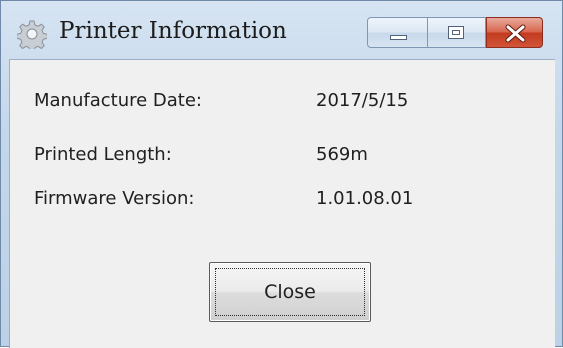 The height and width of the screenshot is (348, 563). I want to click on maximize-icon, so click(456, 32).